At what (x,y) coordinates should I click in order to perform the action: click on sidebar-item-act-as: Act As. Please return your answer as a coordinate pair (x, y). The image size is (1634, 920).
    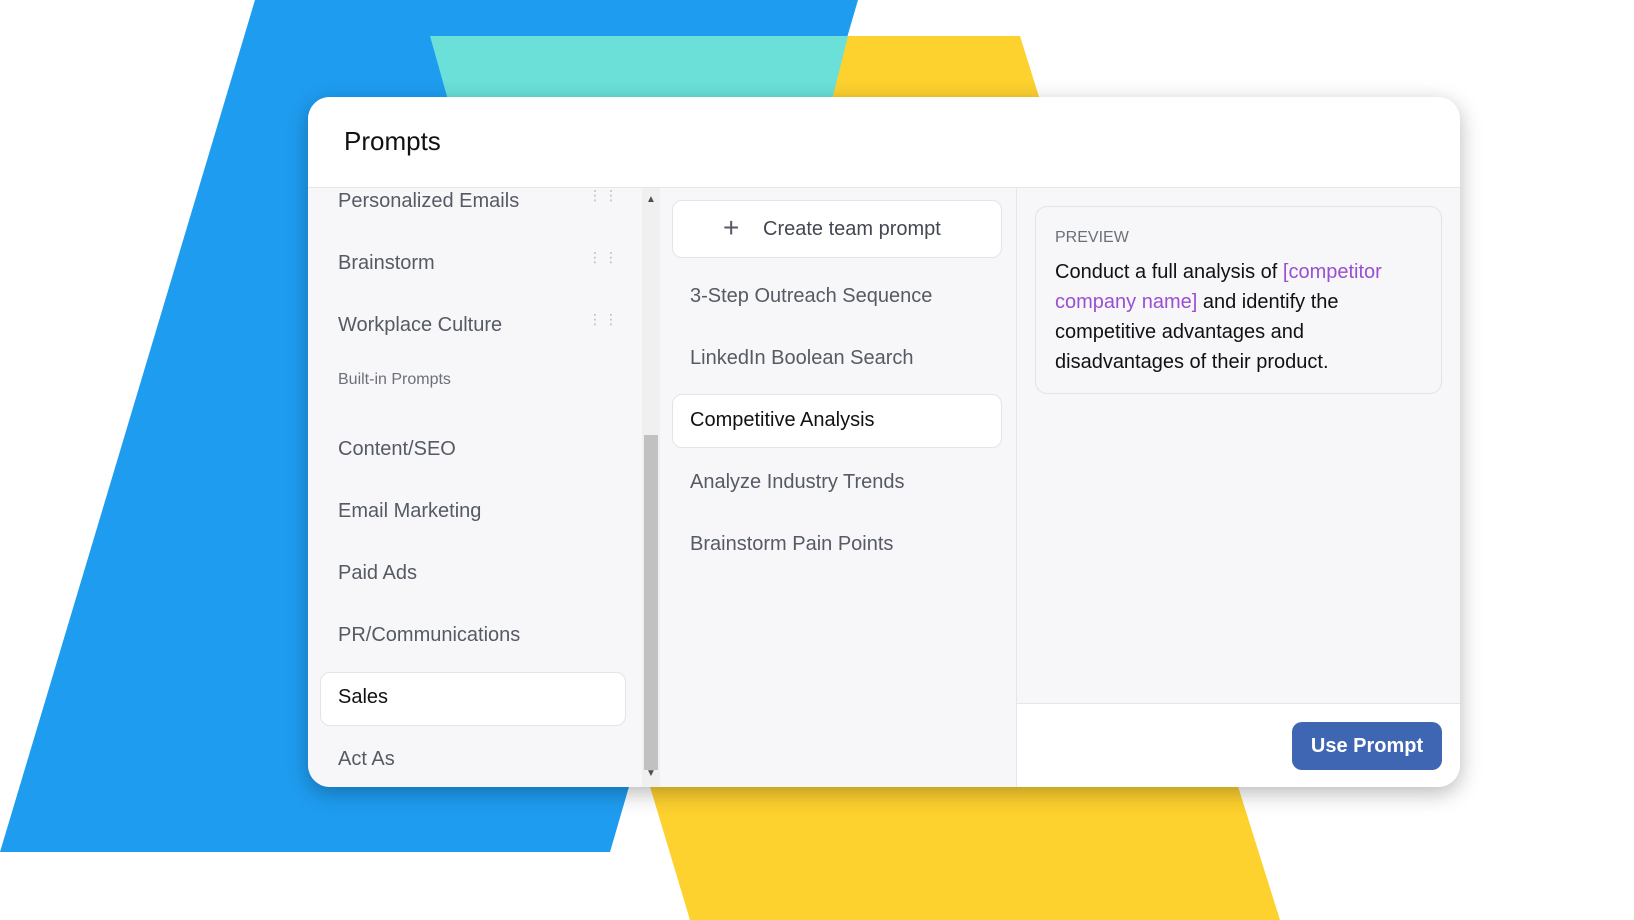
    Looking at the image, I should click on (473, 760).